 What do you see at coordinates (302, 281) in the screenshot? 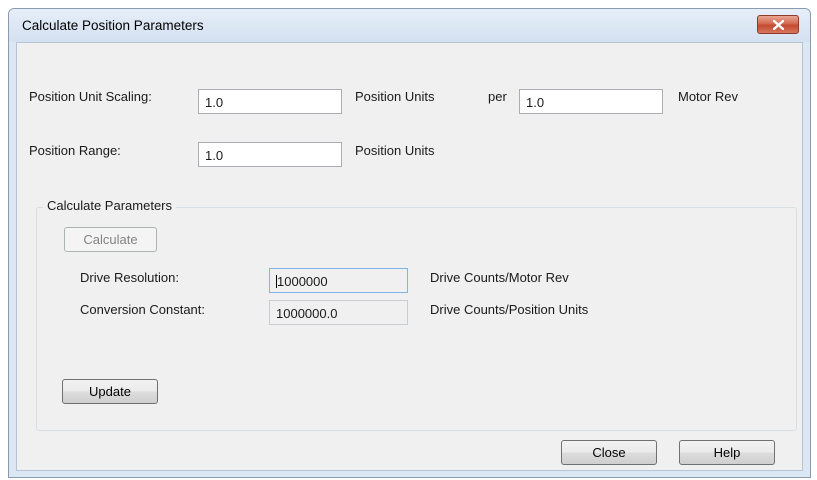
I see `drive-resolution-value: 1000000` at bounding box center [302, 281].